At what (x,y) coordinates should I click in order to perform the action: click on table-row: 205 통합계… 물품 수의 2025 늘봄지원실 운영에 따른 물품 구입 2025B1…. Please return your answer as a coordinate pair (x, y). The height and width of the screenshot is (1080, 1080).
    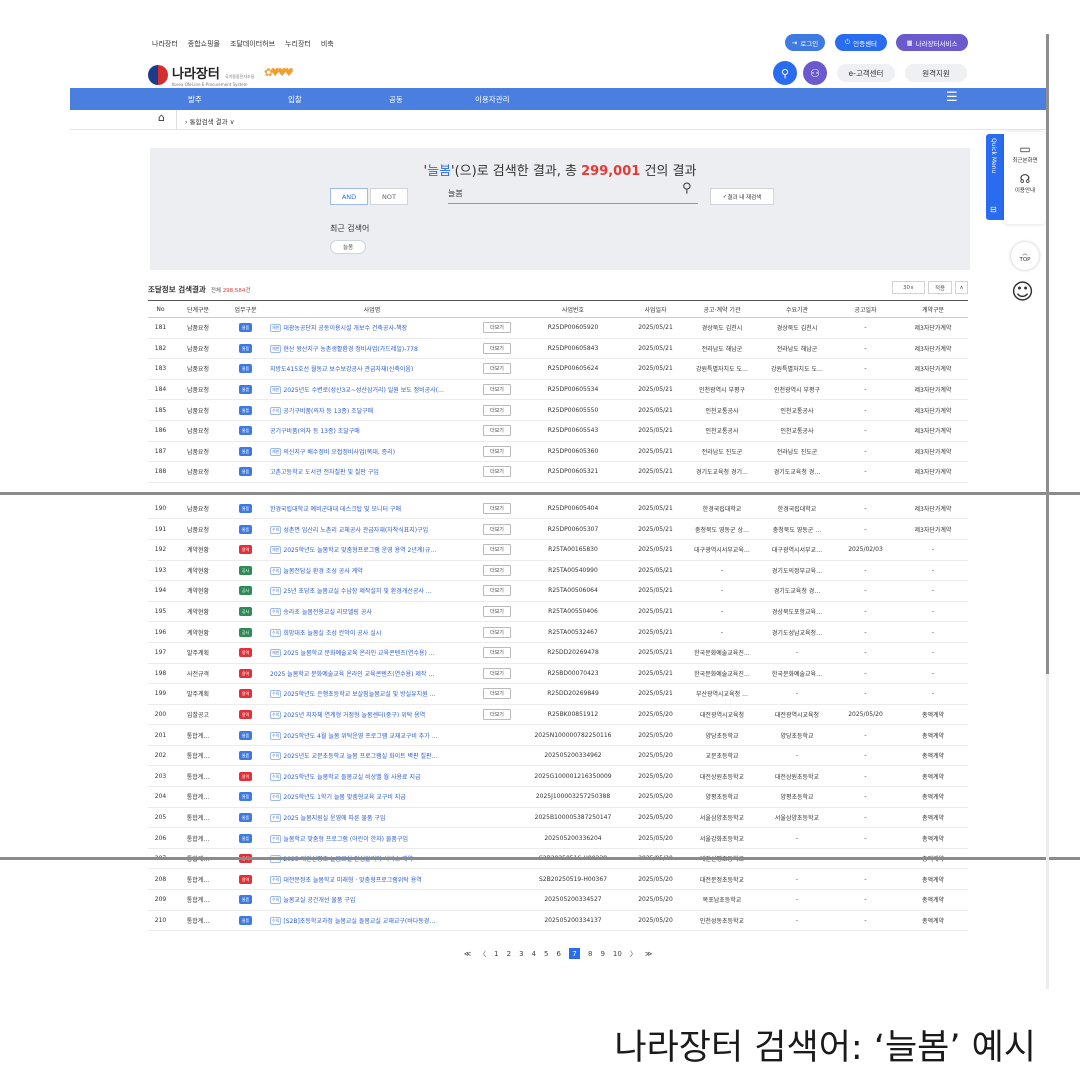
    Looking at the image, I should click on (558, 818).